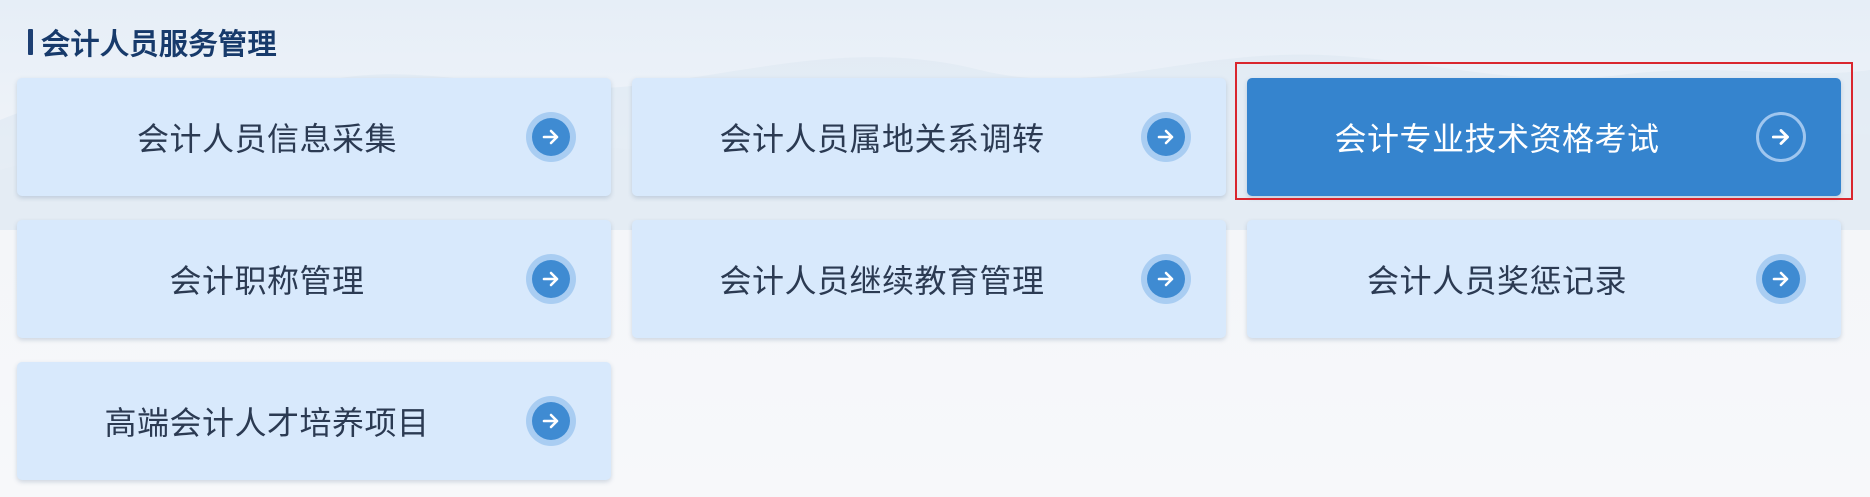 The width and height of the screenshot is (1870, 497). What do you see at coordinates (1496, 281) in the screenshot?
I see `card-label: 会计人员奖惩记录` at bounding box center [1496, 281].